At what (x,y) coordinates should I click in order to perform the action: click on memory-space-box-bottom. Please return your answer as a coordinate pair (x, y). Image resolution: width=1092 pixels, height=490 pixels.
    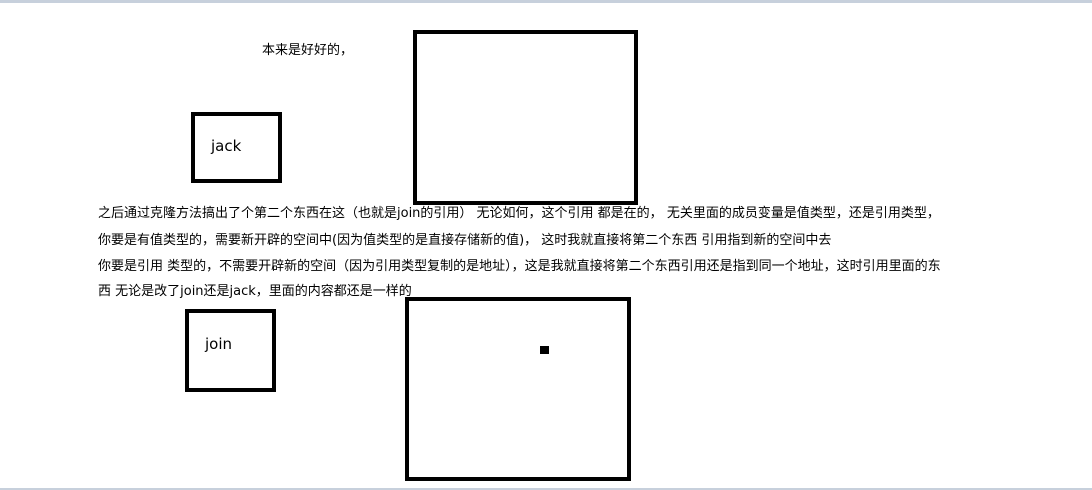
    Looking at the image, I should click on (518, 389).